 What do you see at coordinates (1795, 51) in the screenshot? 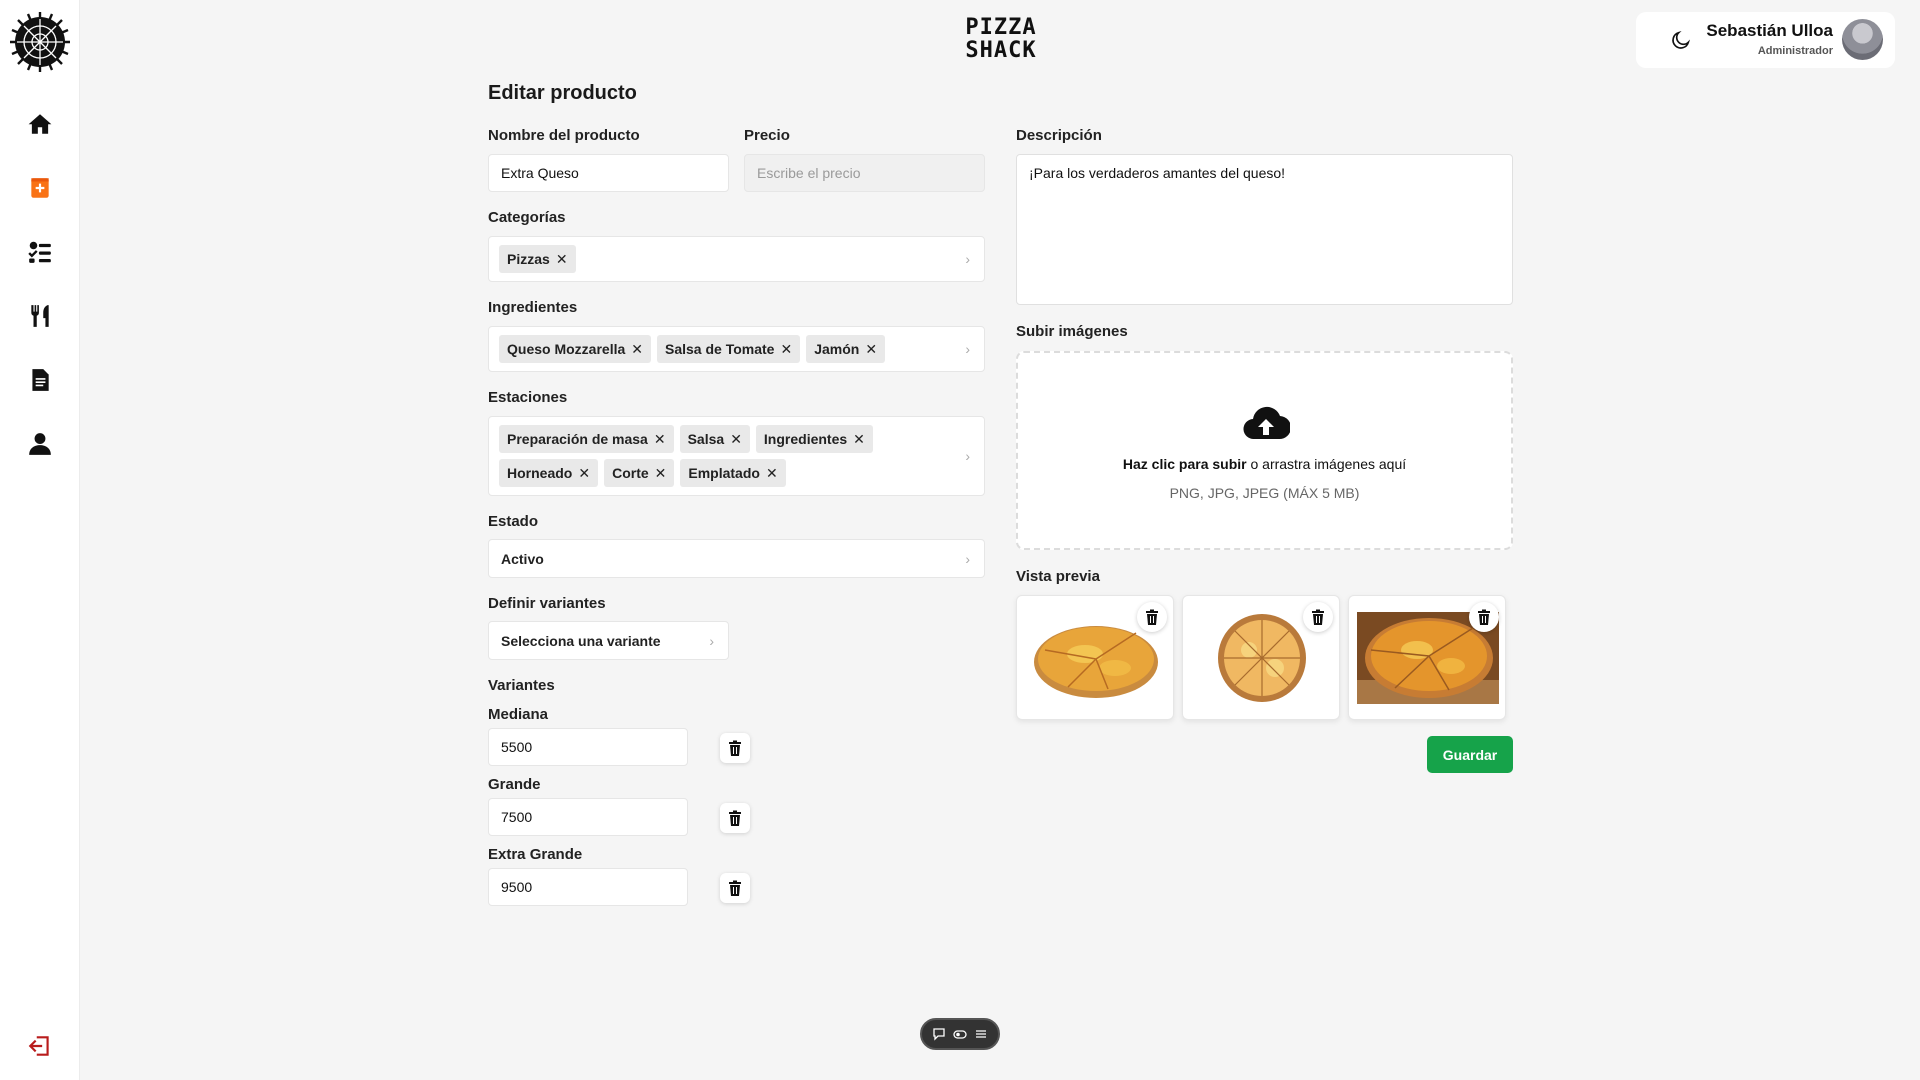
I see `user-role: Administrador` at bounding box center [1795, 51].